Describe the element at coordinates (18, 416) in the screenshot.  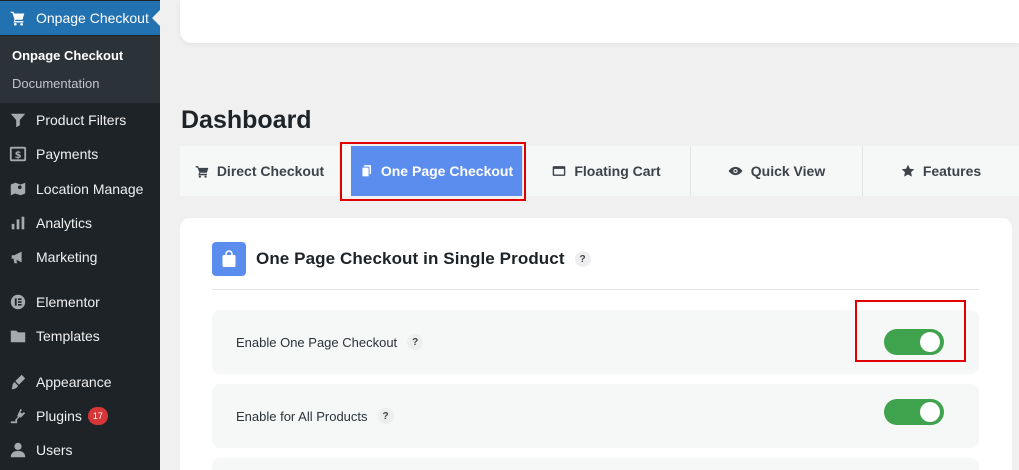
I see `plug-icon` at that location.